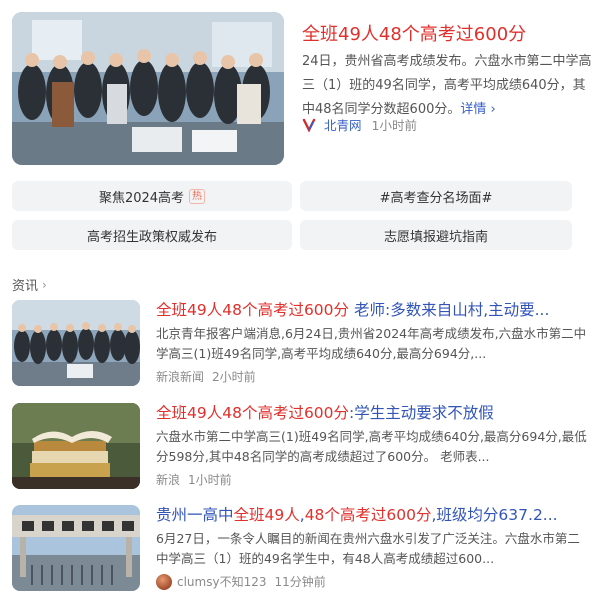 The height and width of the screenshot is (599, 605). What do you see at coordinates (29, 285) in the screenshot?
I see `news-section-header: 资讯 ›` at bounding box center [29, 285].